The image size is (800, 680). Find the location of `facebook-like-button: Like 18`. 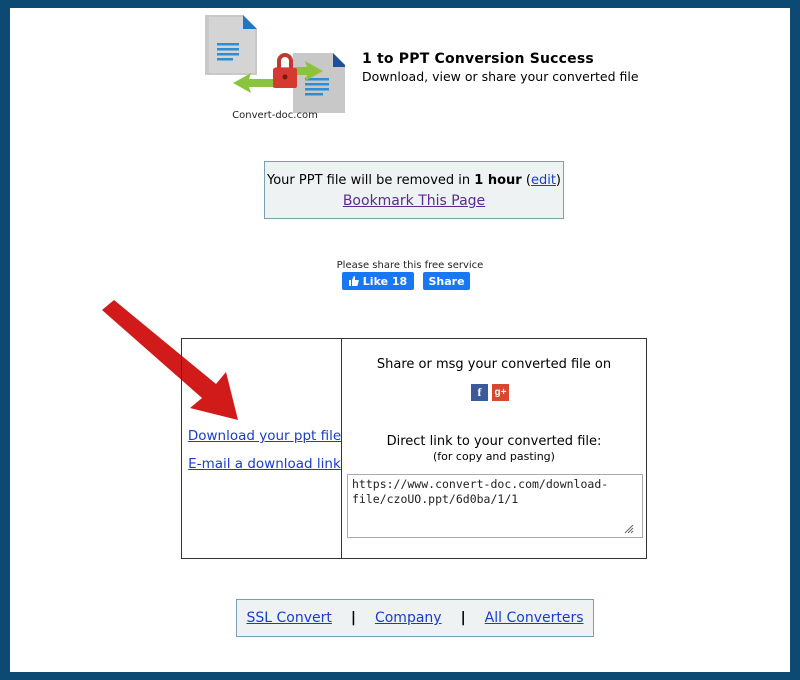

facebook-like-button: Like 18 is located at coordinates (378, 281).